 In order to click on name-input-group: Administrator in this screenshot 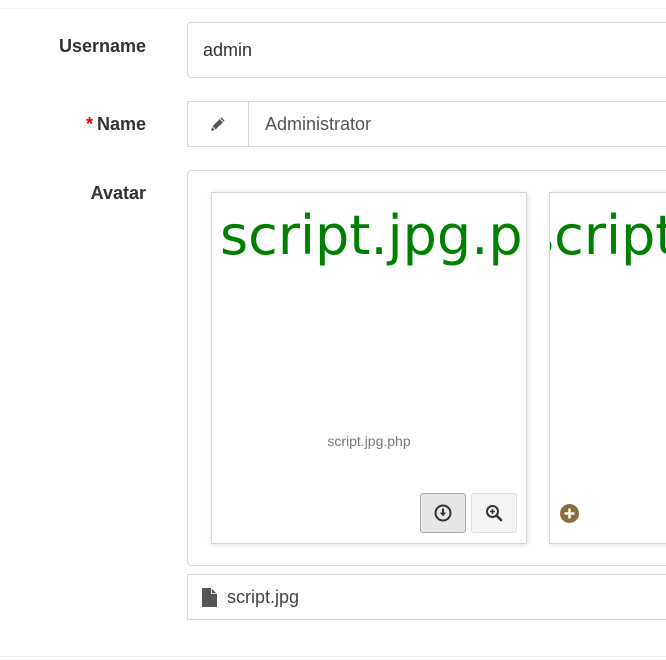, I will do `click(426, 124)`.